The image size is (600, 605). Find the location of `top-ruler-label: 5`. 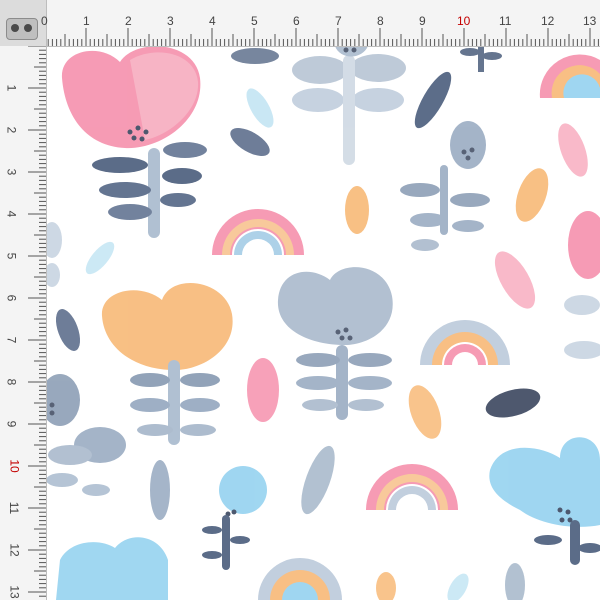

top-ruler-label: 5 is located at coordinates (254, 21).